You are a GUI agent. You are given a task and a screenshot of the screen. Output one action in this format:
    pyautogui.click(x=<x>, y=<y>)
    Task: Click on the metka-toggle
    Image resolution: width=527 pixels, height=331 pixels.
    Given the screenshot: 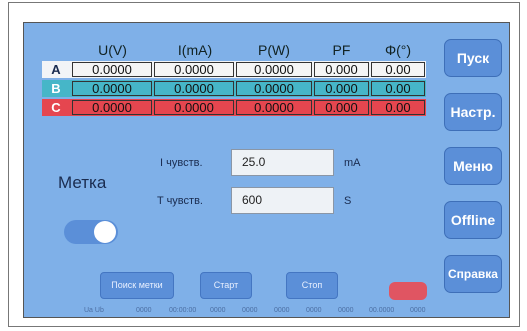 What is the action you would take?
    pyautogui.click(x=91, y=232)
    